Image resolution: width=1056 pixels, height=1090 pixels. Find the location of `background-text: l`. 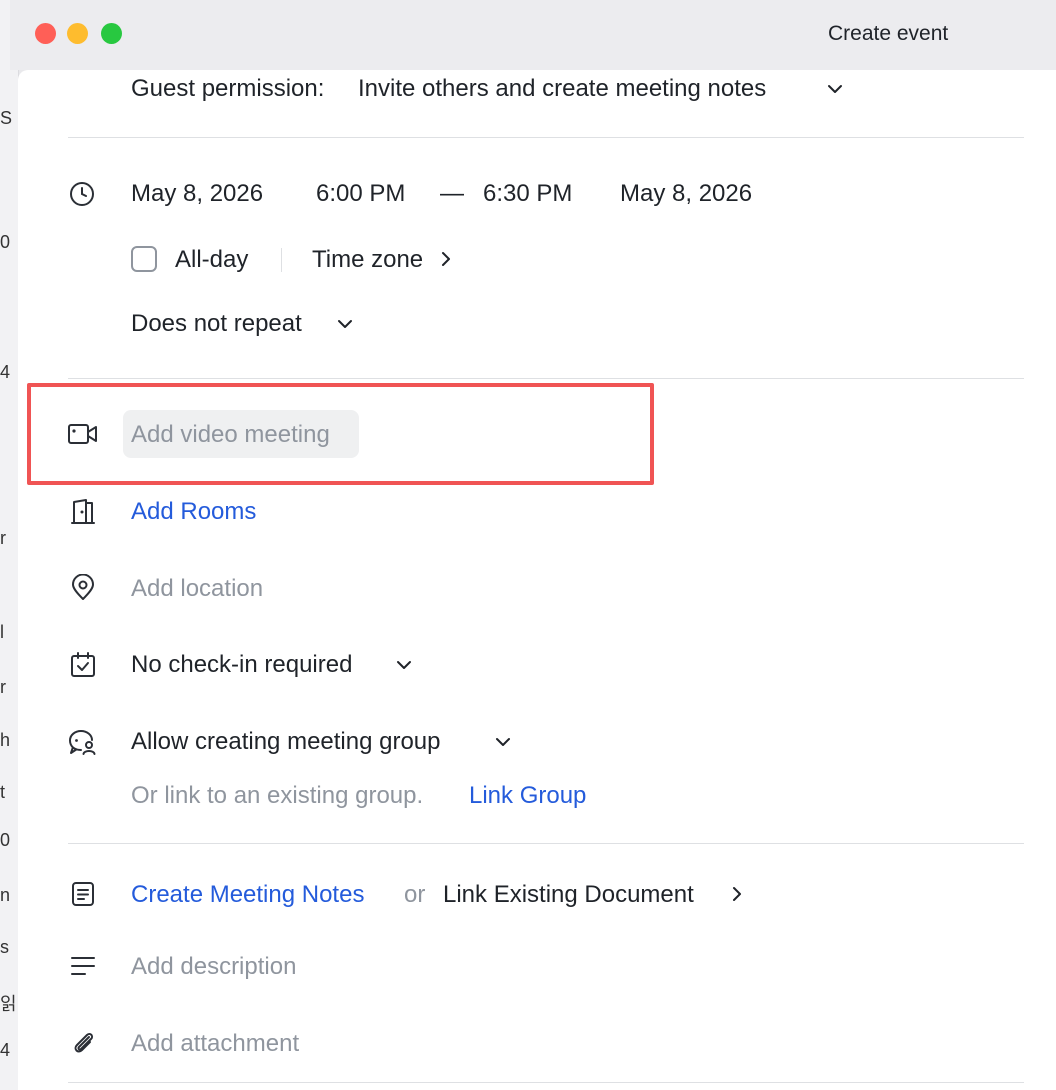

background-text: l is located at coordinates (2, 632).